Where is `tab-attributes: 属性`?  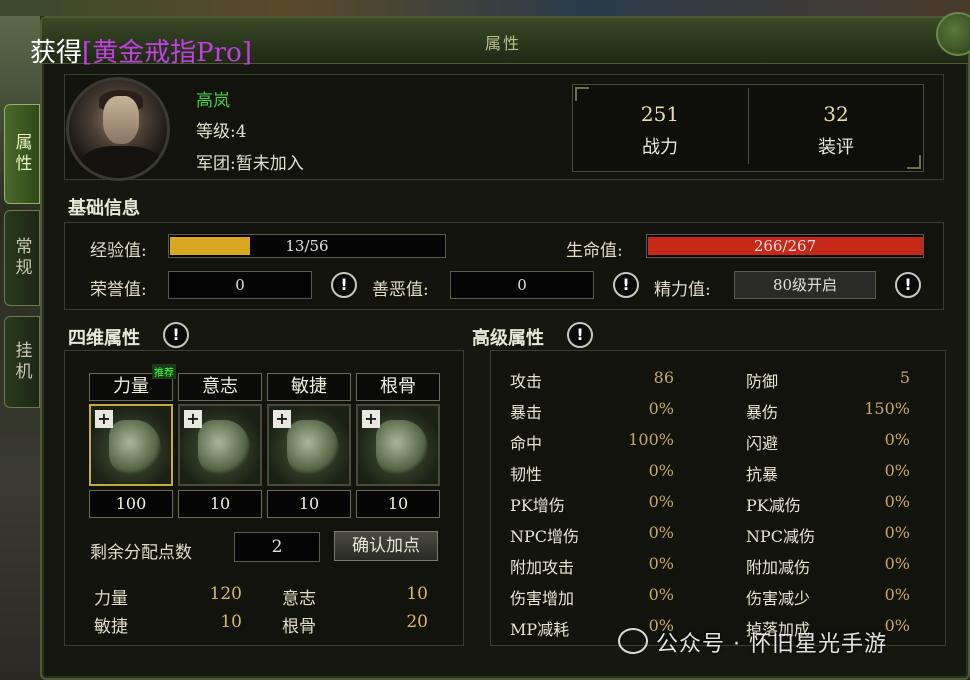 tab-attributes: 属性 is located at coordinates (22, 154).